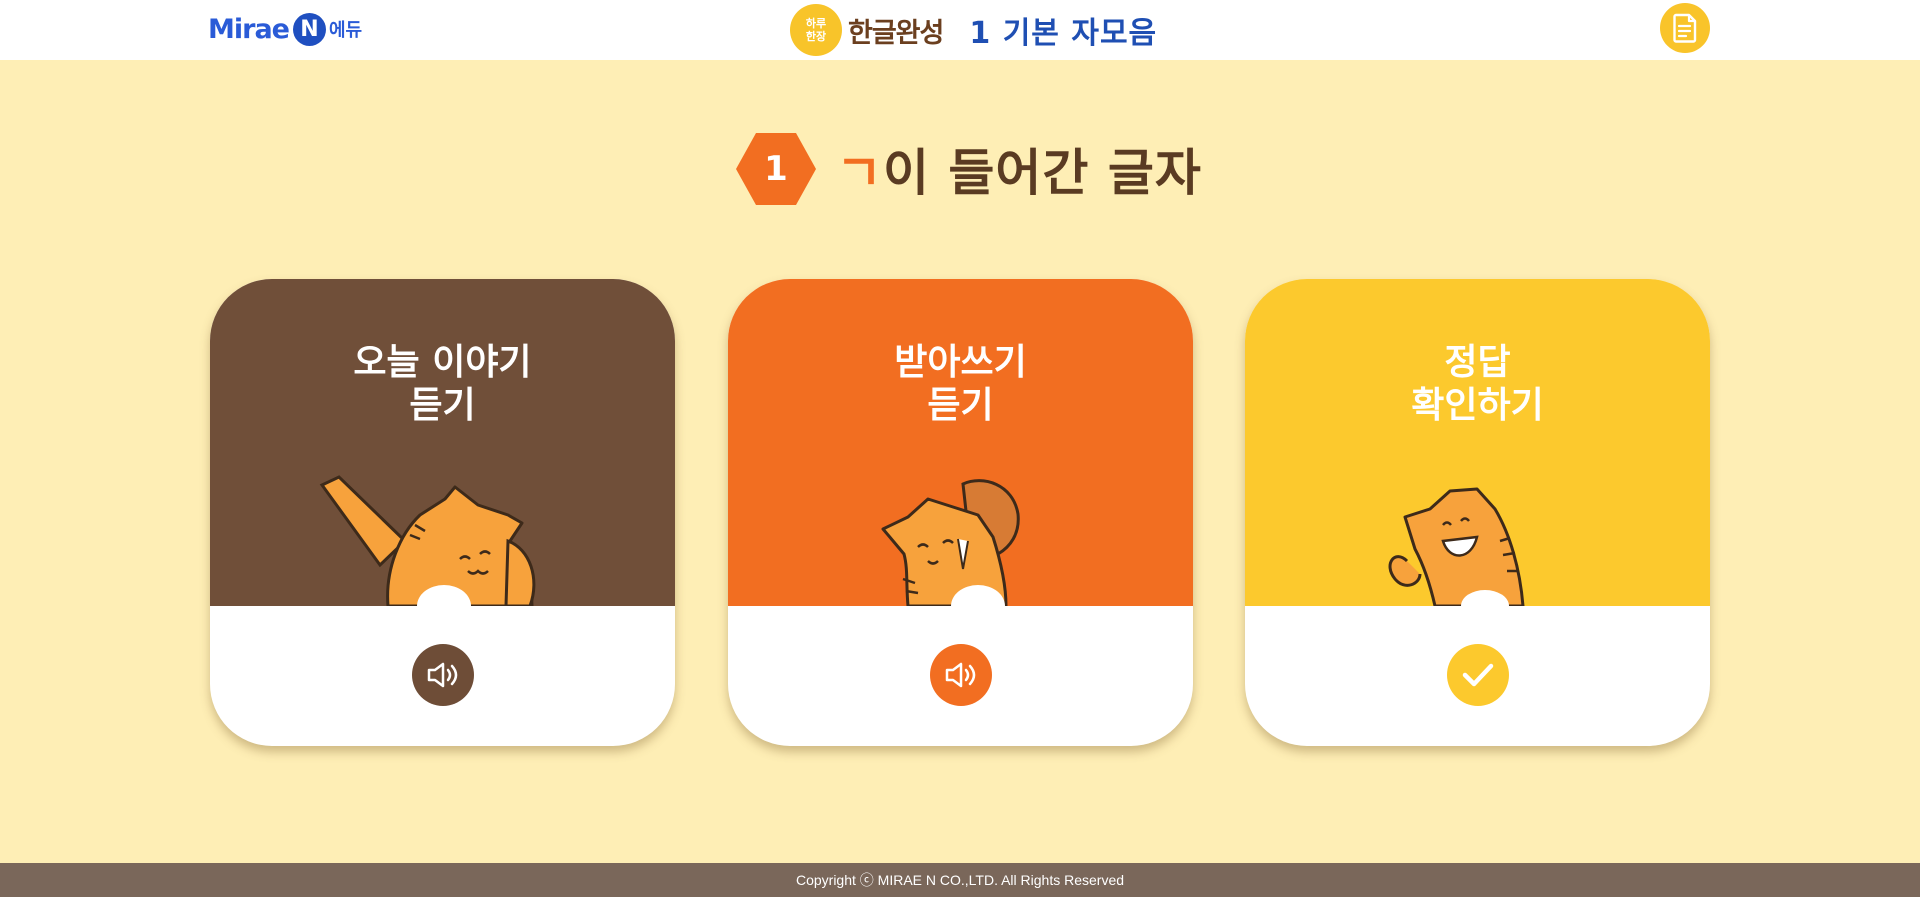 This screenshot has height=897, width=1920. I want to click on lesson-title-text: ㄱ이 들어간 글자, so click(1019, 169).